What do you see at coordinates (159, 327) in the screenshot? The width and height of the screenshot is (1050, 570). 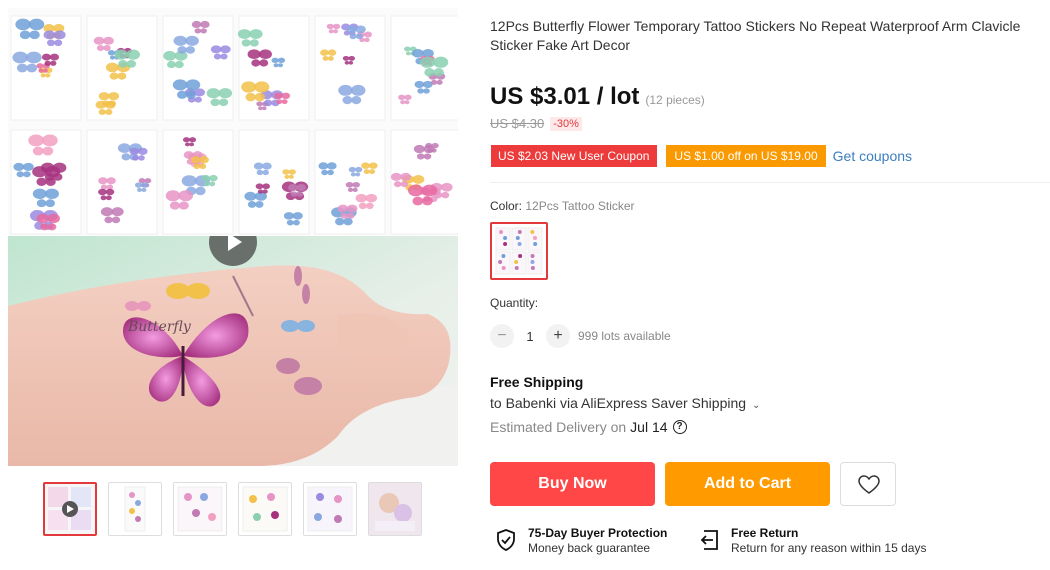 I see `svg-text: Butterfly` at bounding box center [159, 327].